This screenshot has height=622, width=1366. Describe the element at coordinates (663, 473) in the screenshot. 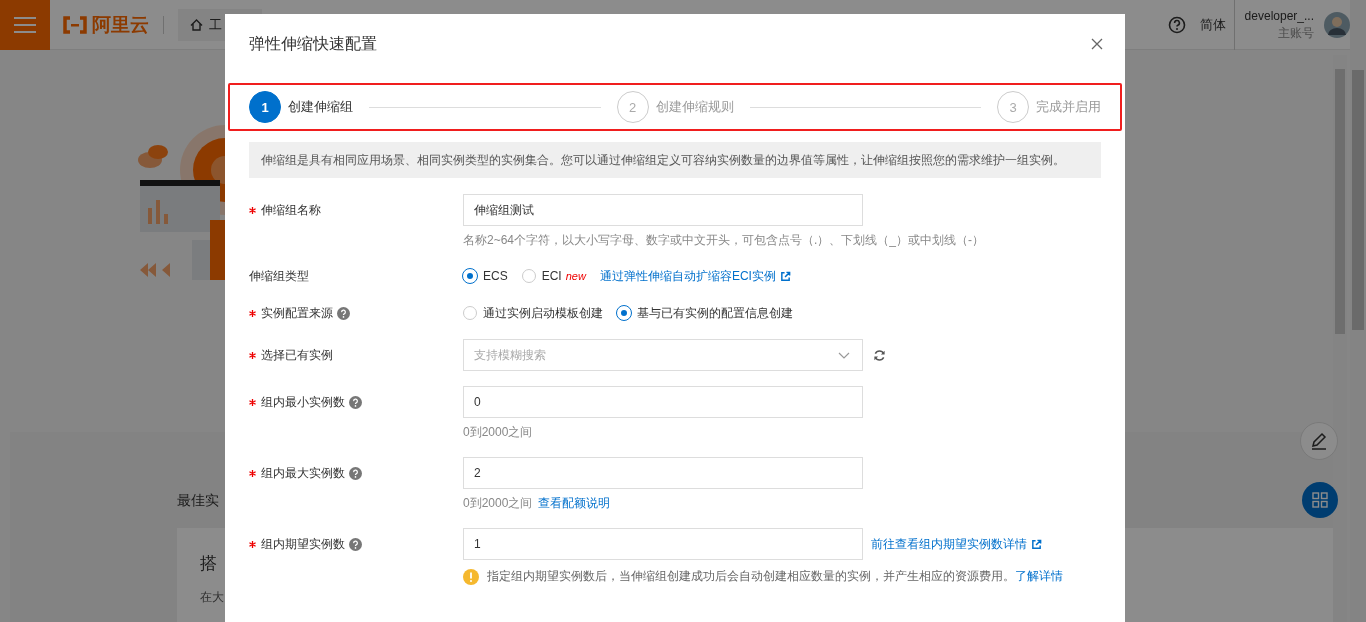

I see `input-field: 2` at that location.